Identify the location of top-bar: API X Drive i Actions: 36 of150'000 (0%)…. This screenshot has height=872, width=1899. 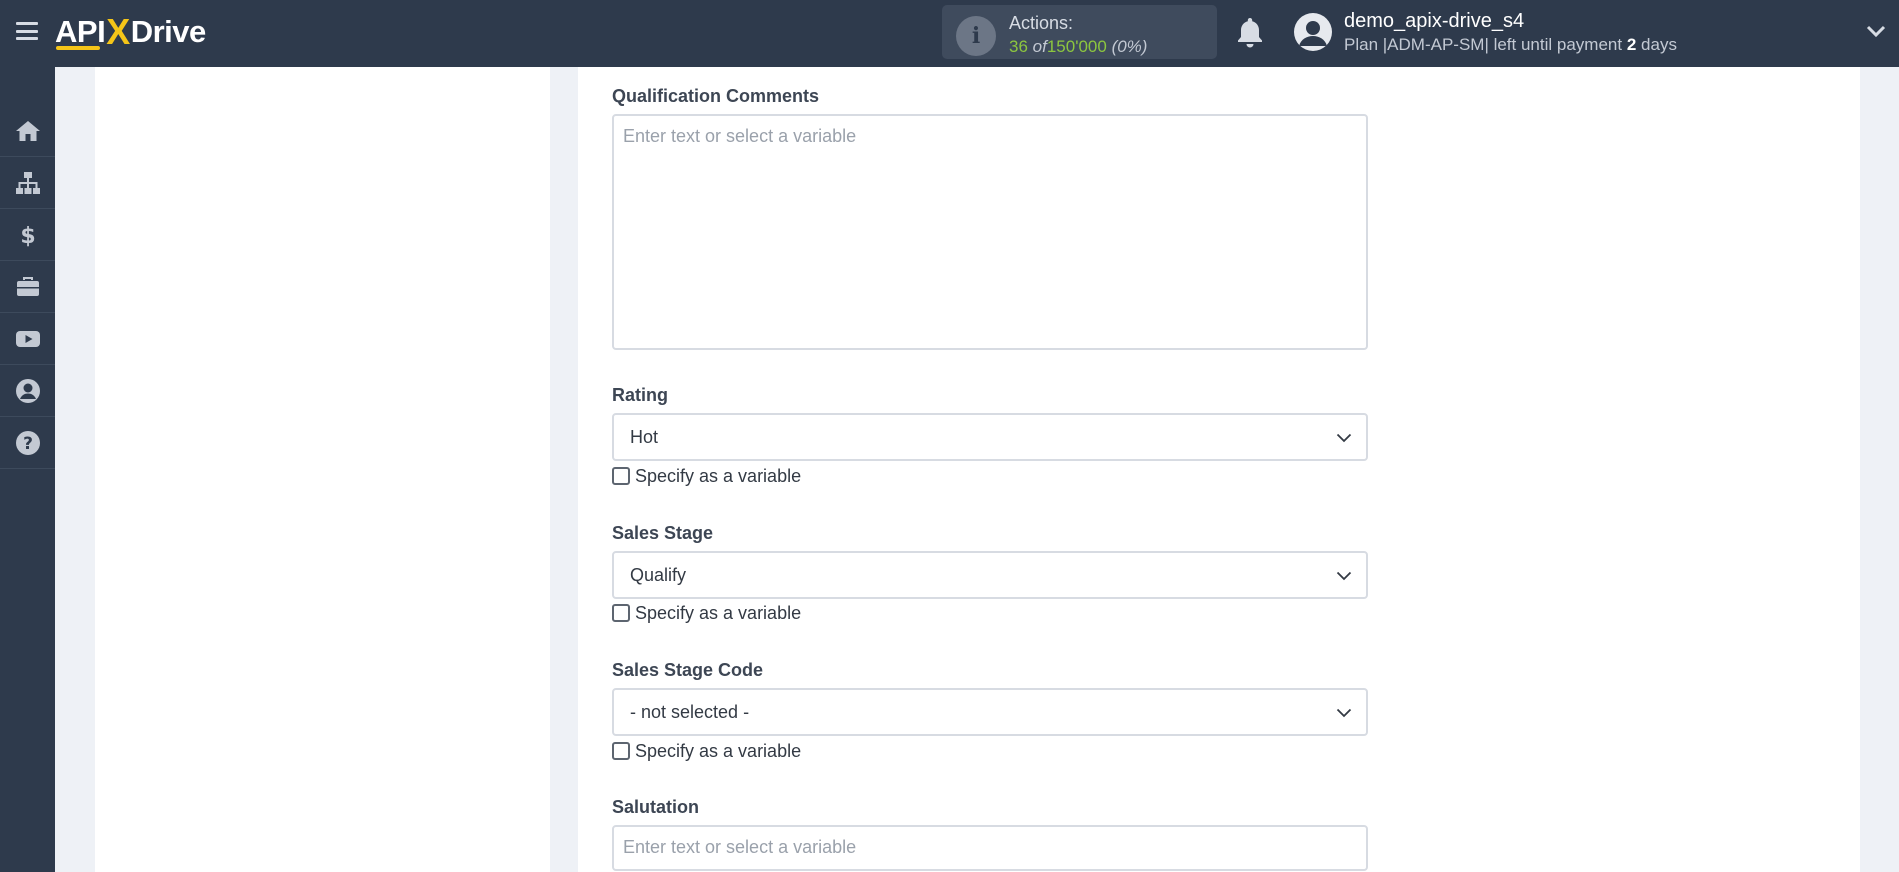
(949, 33).